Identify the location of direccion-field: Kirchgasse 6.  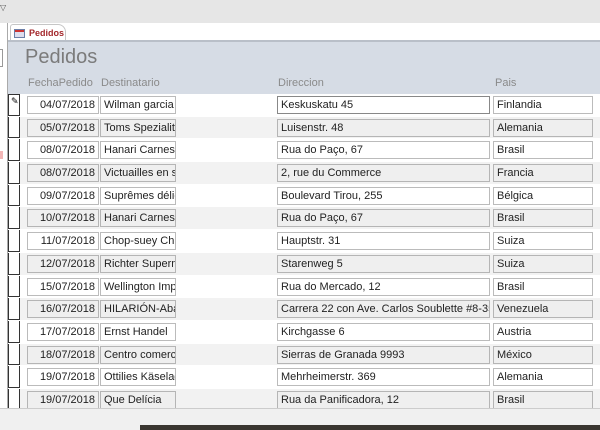
(383, 331).